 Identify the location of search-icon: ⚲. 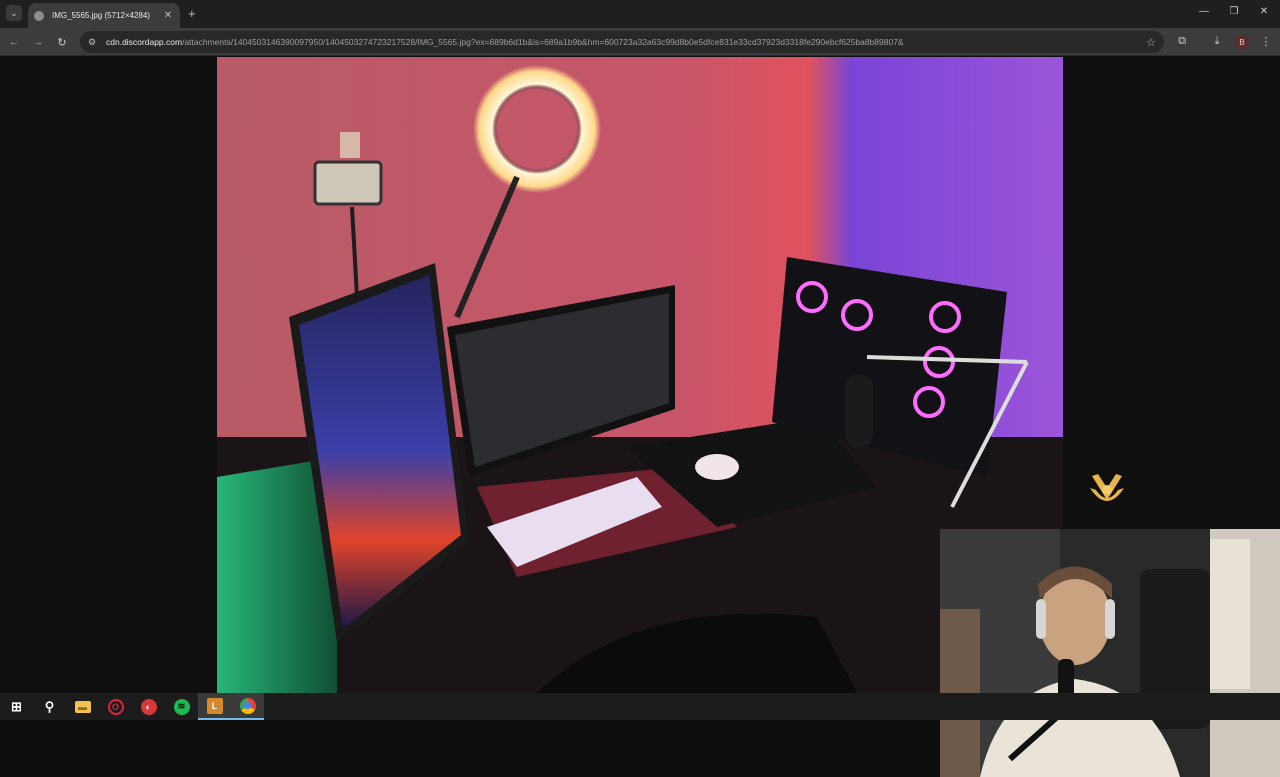
(49, 706).